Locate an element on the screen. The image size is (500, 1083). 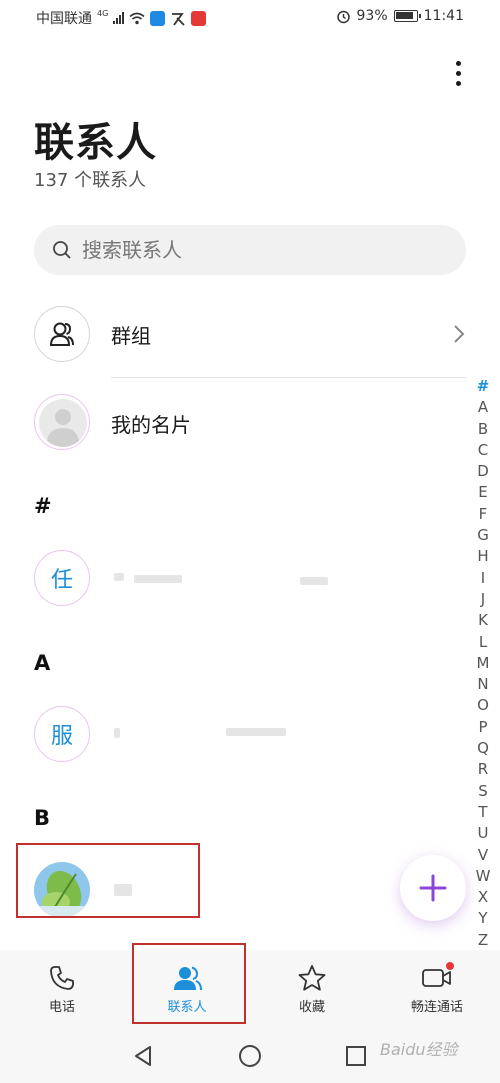
index-letter: T is located at coordinates (482, 812).